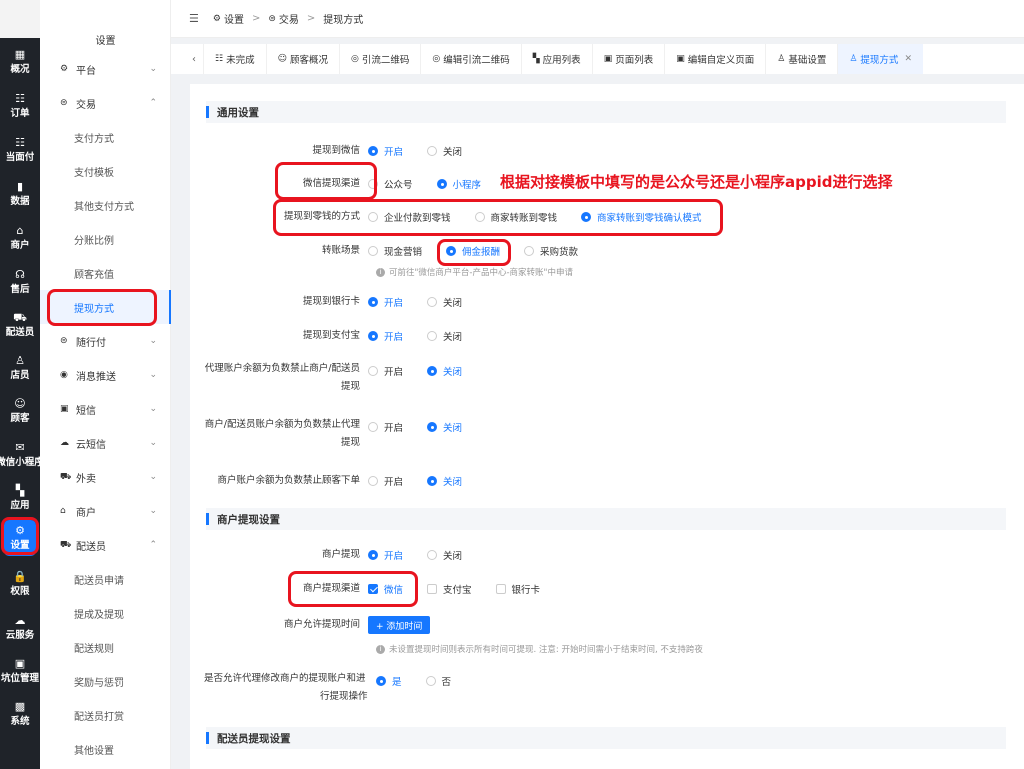 Image resolution: width=1024 pixels, height=769 pixels. I want to click on submenu-split-ratio: 分账比例, so click(105, 239).